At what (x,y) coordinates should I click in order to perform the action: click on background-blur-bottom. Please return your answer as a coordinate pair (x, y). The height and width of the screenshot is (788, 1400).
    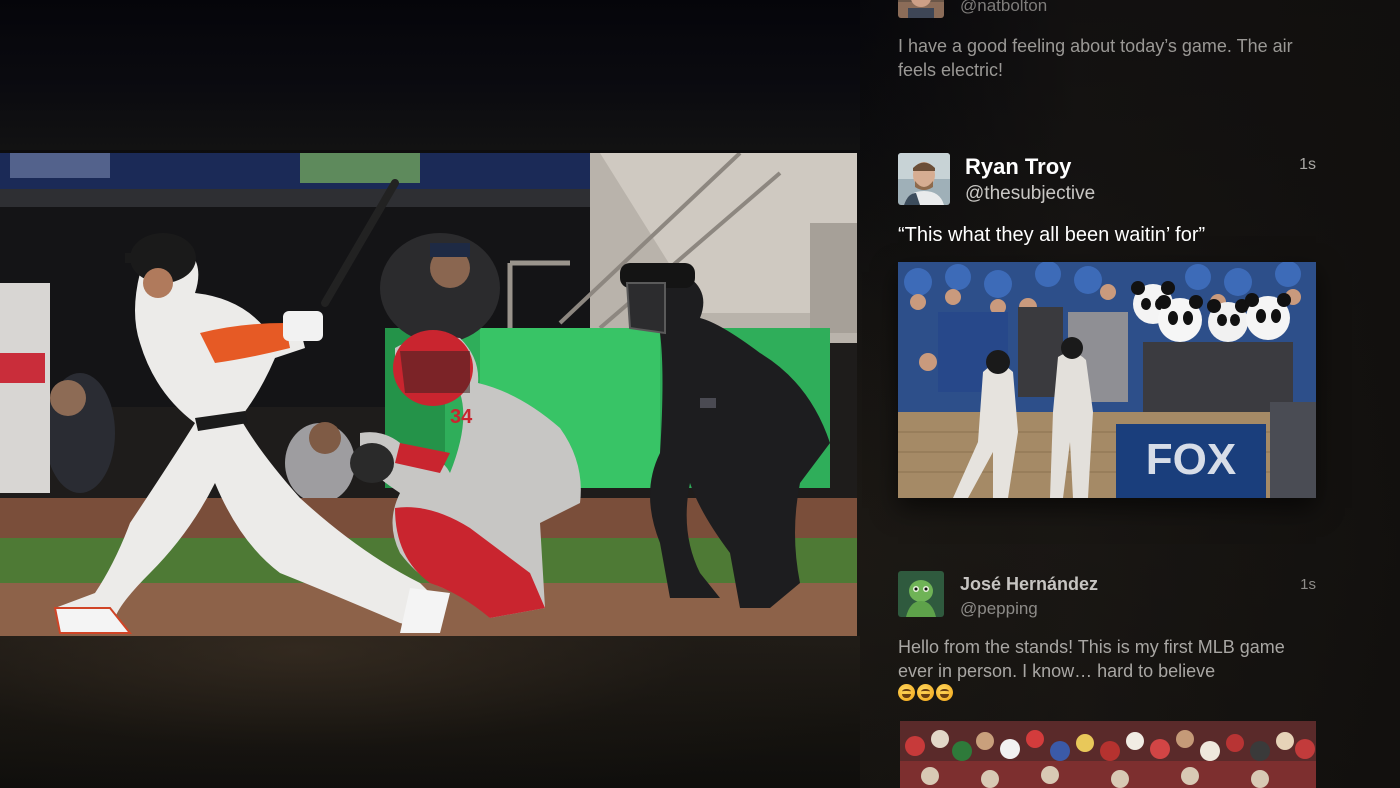
    Looking at the image, I should click on (430, 712).